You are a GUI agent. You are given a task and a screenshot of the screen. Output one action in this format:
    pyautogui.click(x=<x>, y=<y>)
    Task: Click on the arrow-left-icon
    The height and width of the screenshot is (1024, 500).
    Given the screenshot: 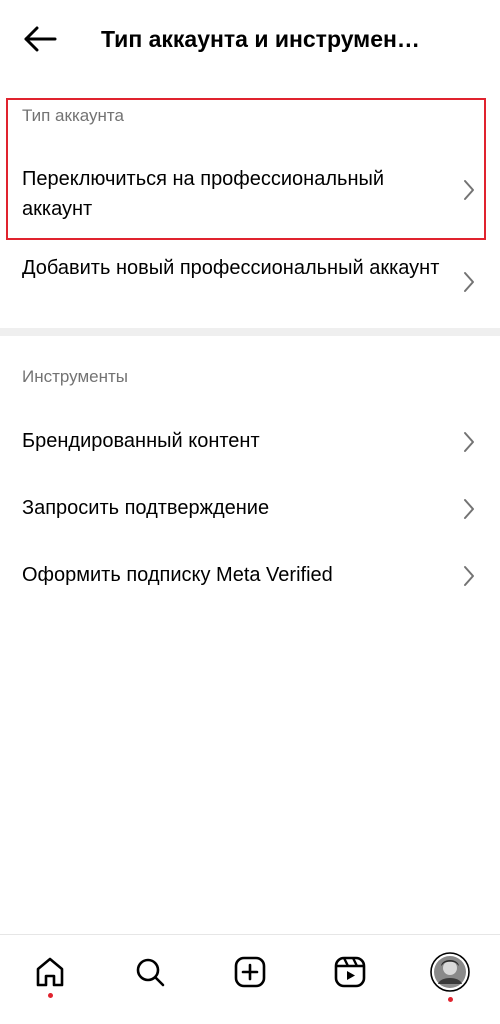 What is the action you would take?
    pyautogui.click(x=40, y=39)
    